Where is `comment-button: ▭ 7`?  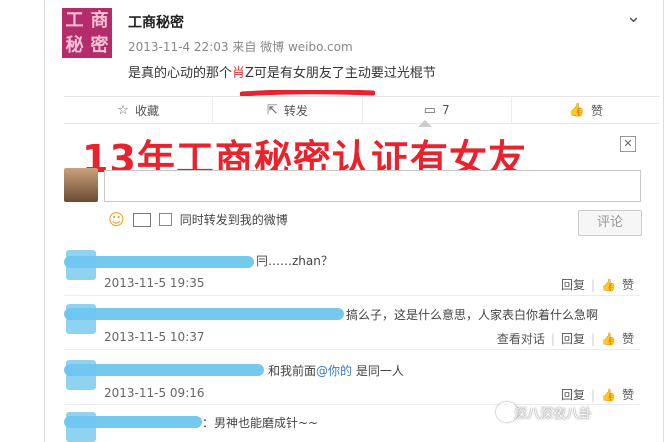 comment-button: ▭ 7 is located at coordinates (437, 110).